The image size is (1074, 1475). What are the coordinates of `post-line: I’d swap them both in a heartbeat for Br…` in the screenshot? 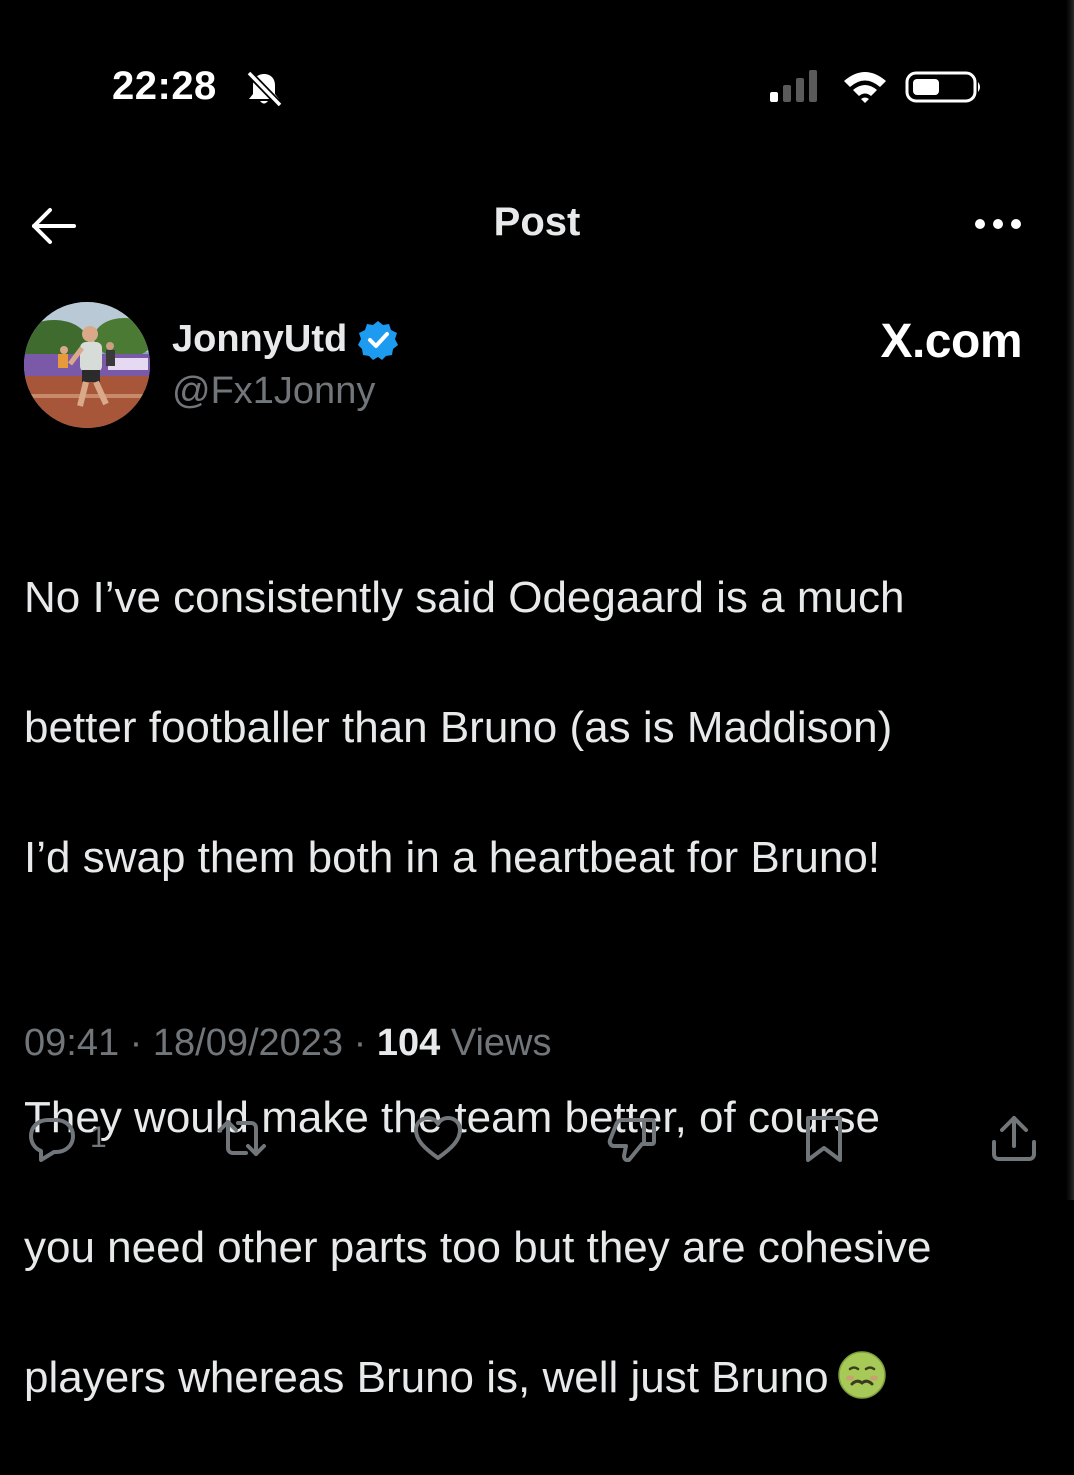 It's located at (452, 857).